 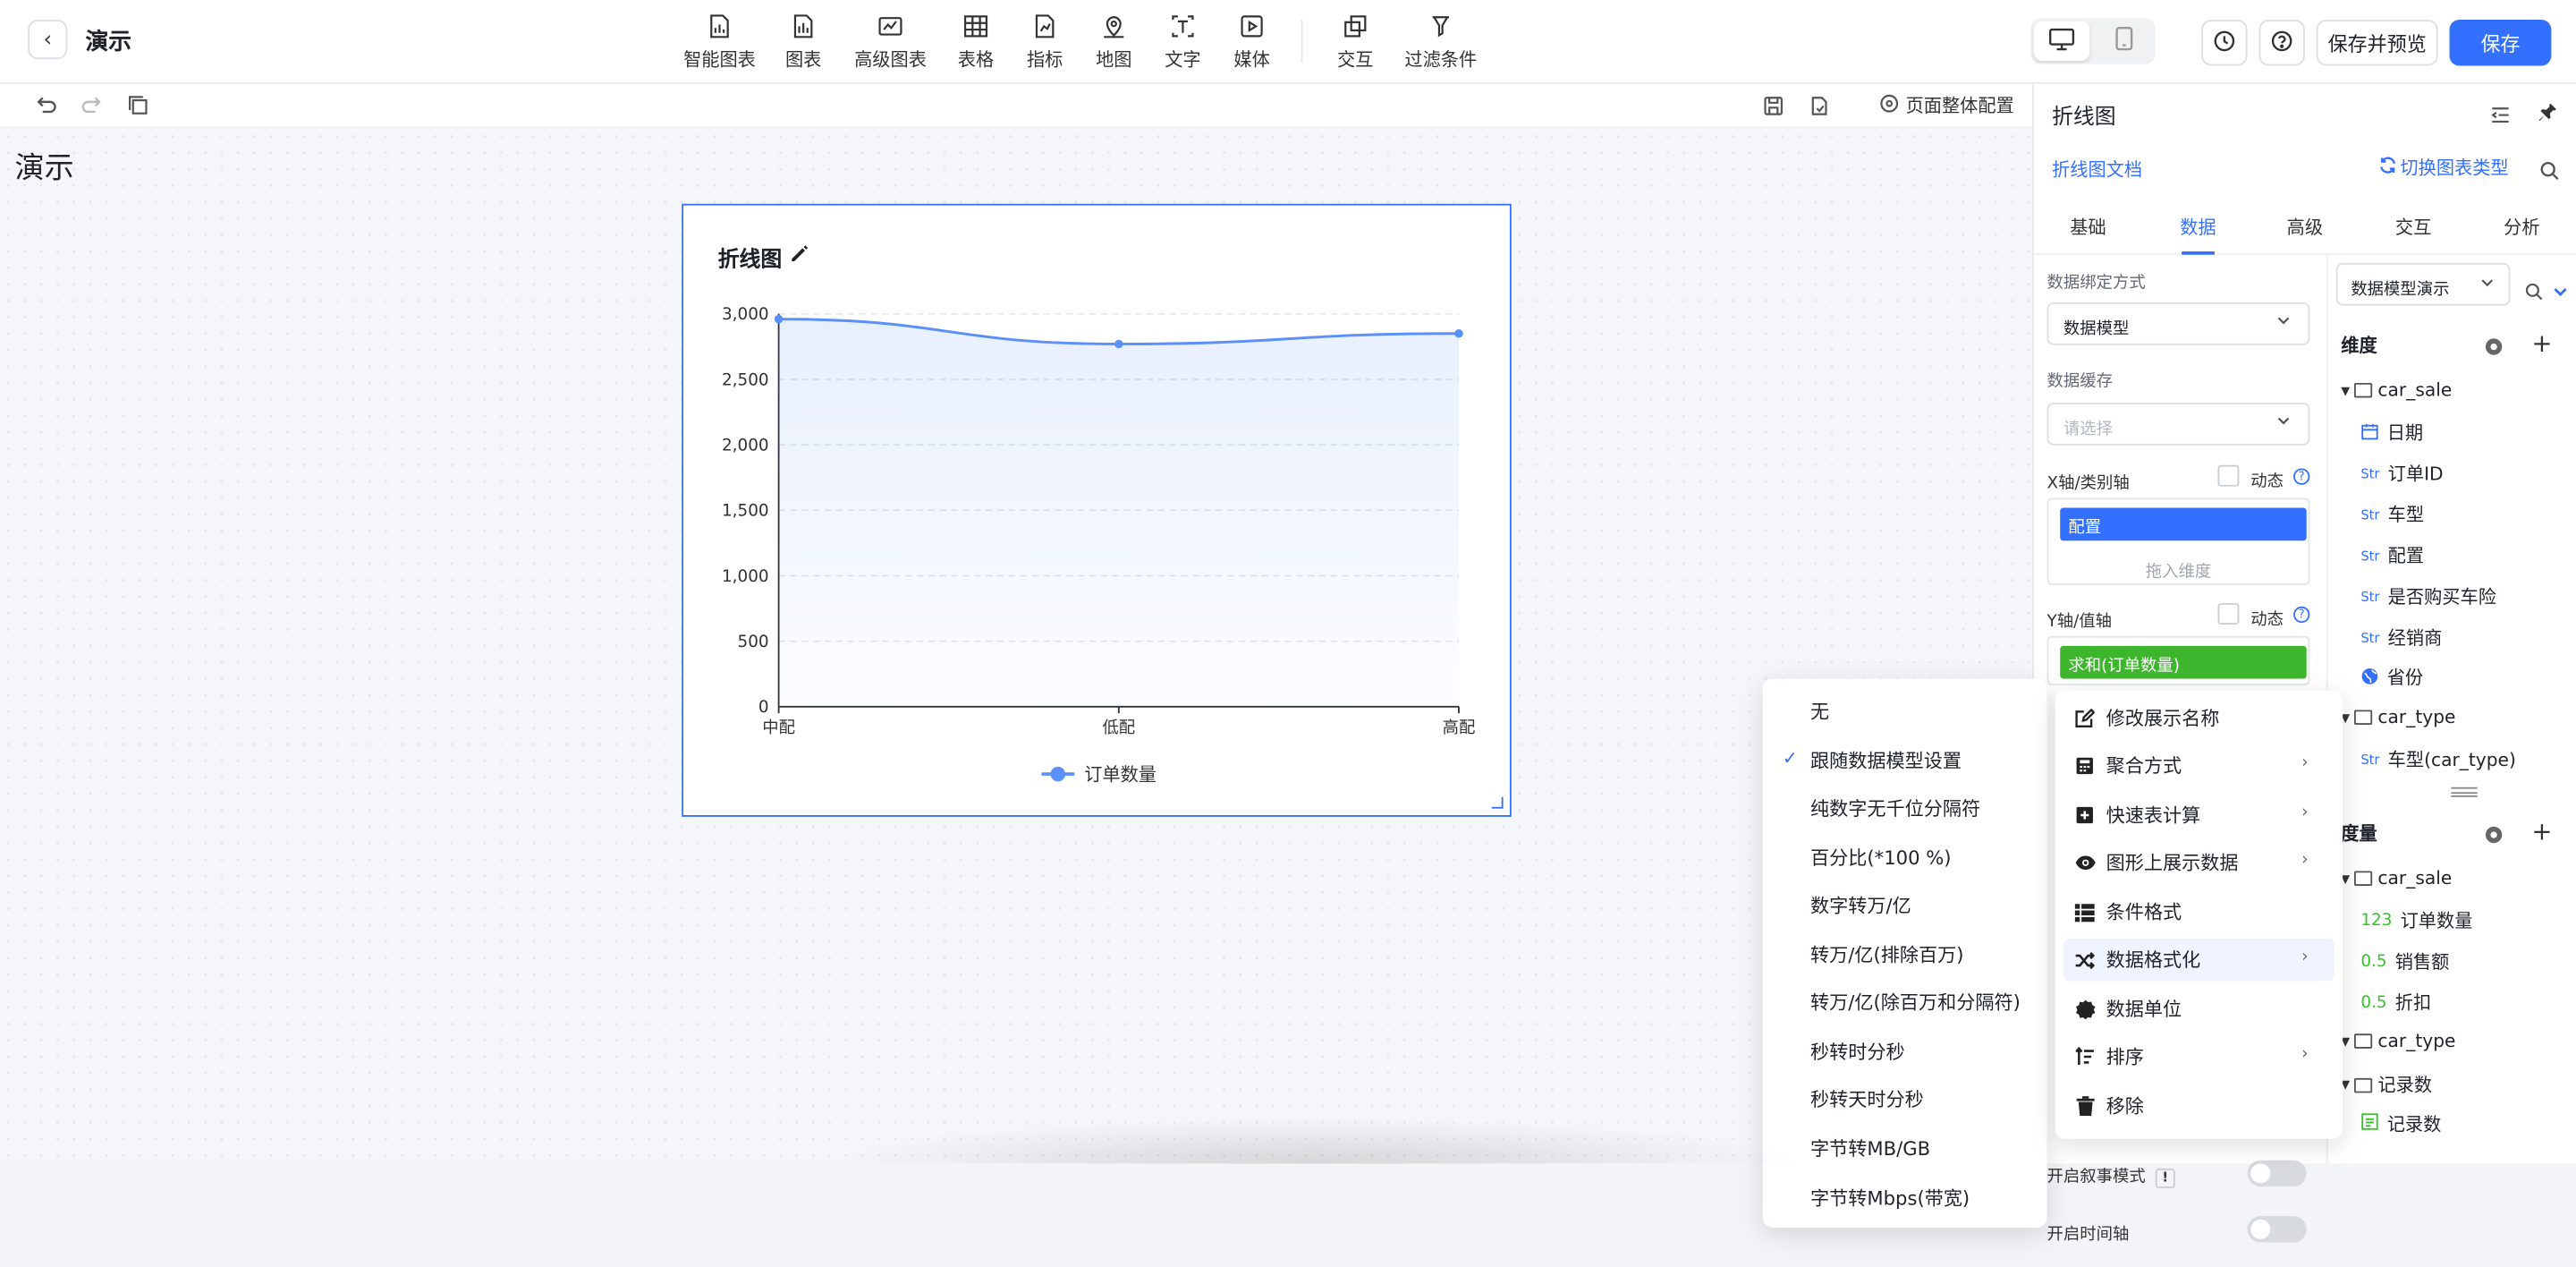 I want to click on x-axis-dropzone: 配置 拖入维度, so click(x=2178, y=541).